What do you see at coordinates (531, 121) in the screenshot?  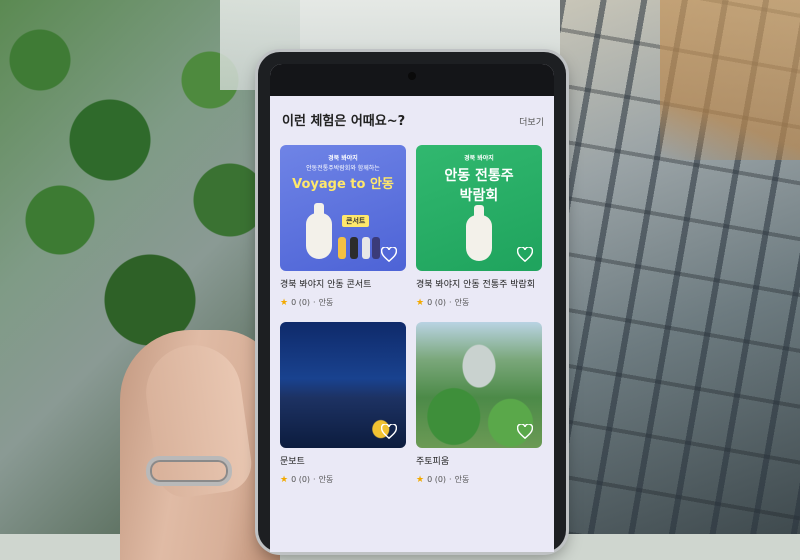 I see `more-link: 더보기` at bounding box center [531, 121].